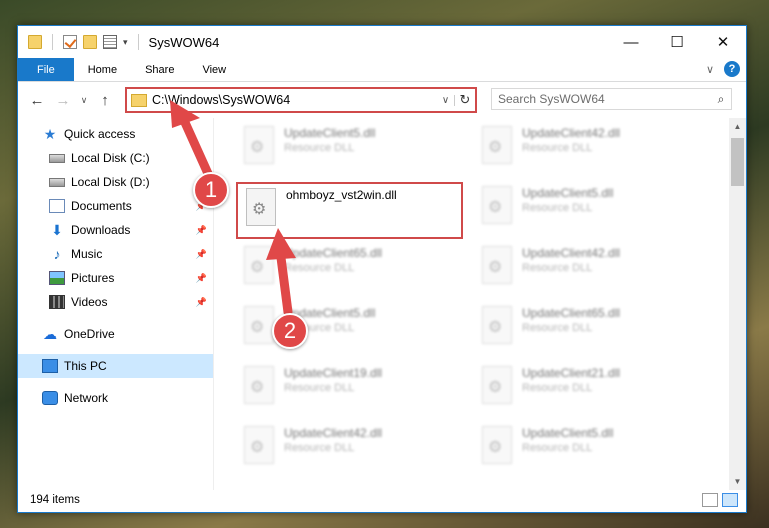  What do you see at coordinates (115, 158) in the screenshot?
I see `sidebar-item-local-disk-c: Local Disk (C:)` at bounding box center [115, 158].